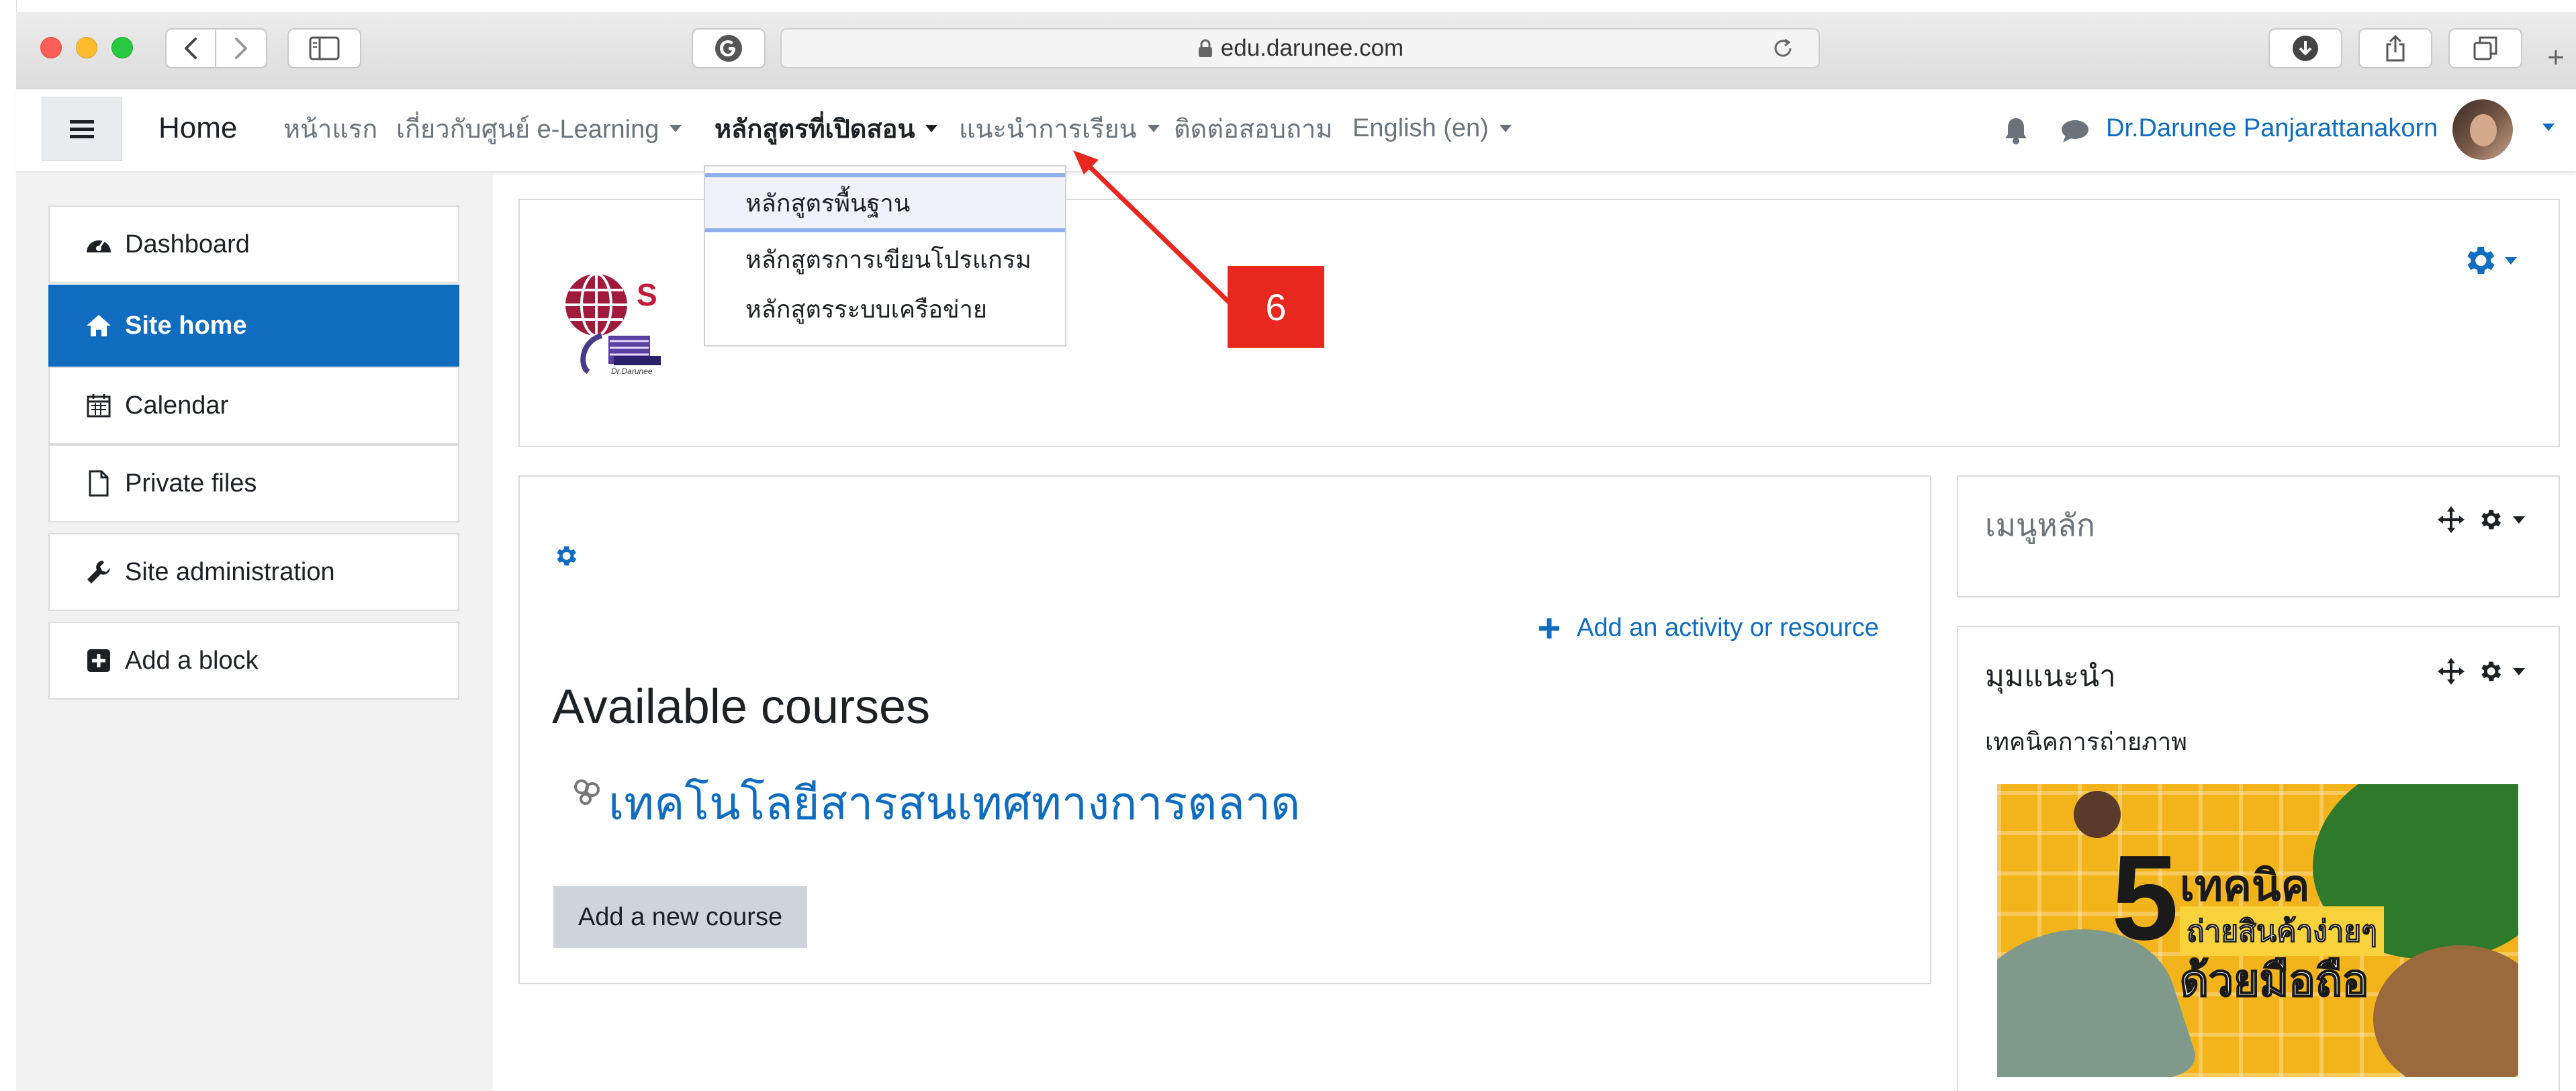 The image size is (2576, 1091). I want to click on sidebar-item-label: Site home, so click(186, 325).